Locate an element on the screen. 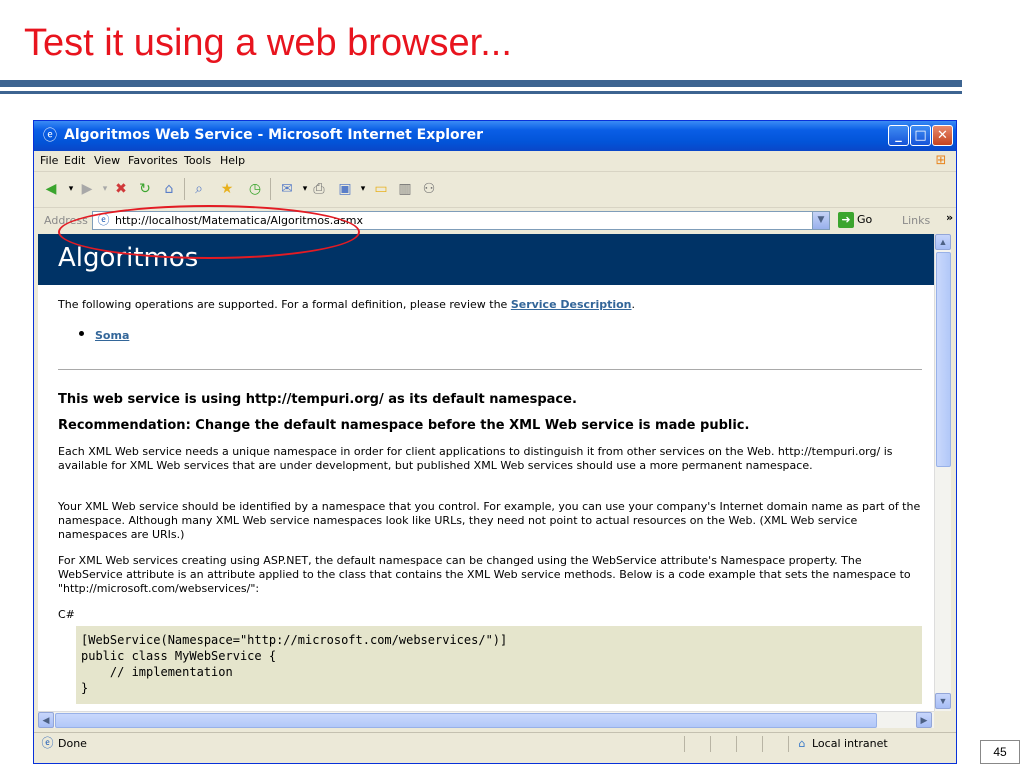 This screenshot has height=768, width=1024. menu-edit: Edit is located at coordinates (74, 160).